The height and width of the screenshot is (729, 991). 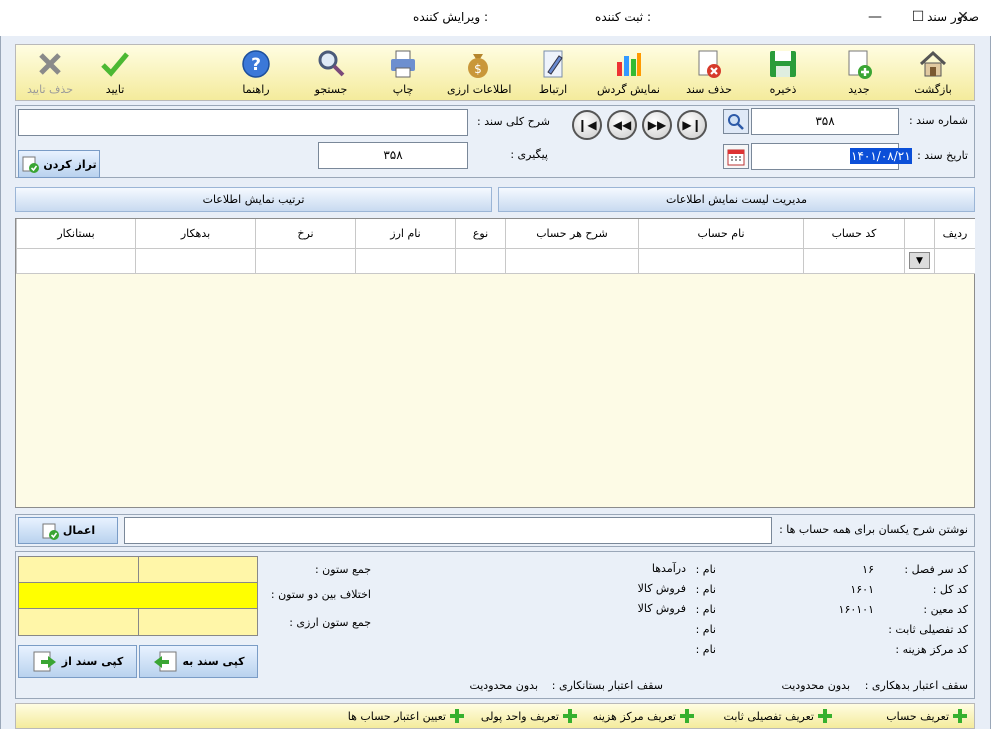 What do you see at coordinates (480, 261) in the screenshot?
I see `cell-type` at bounding box center [480, 261].